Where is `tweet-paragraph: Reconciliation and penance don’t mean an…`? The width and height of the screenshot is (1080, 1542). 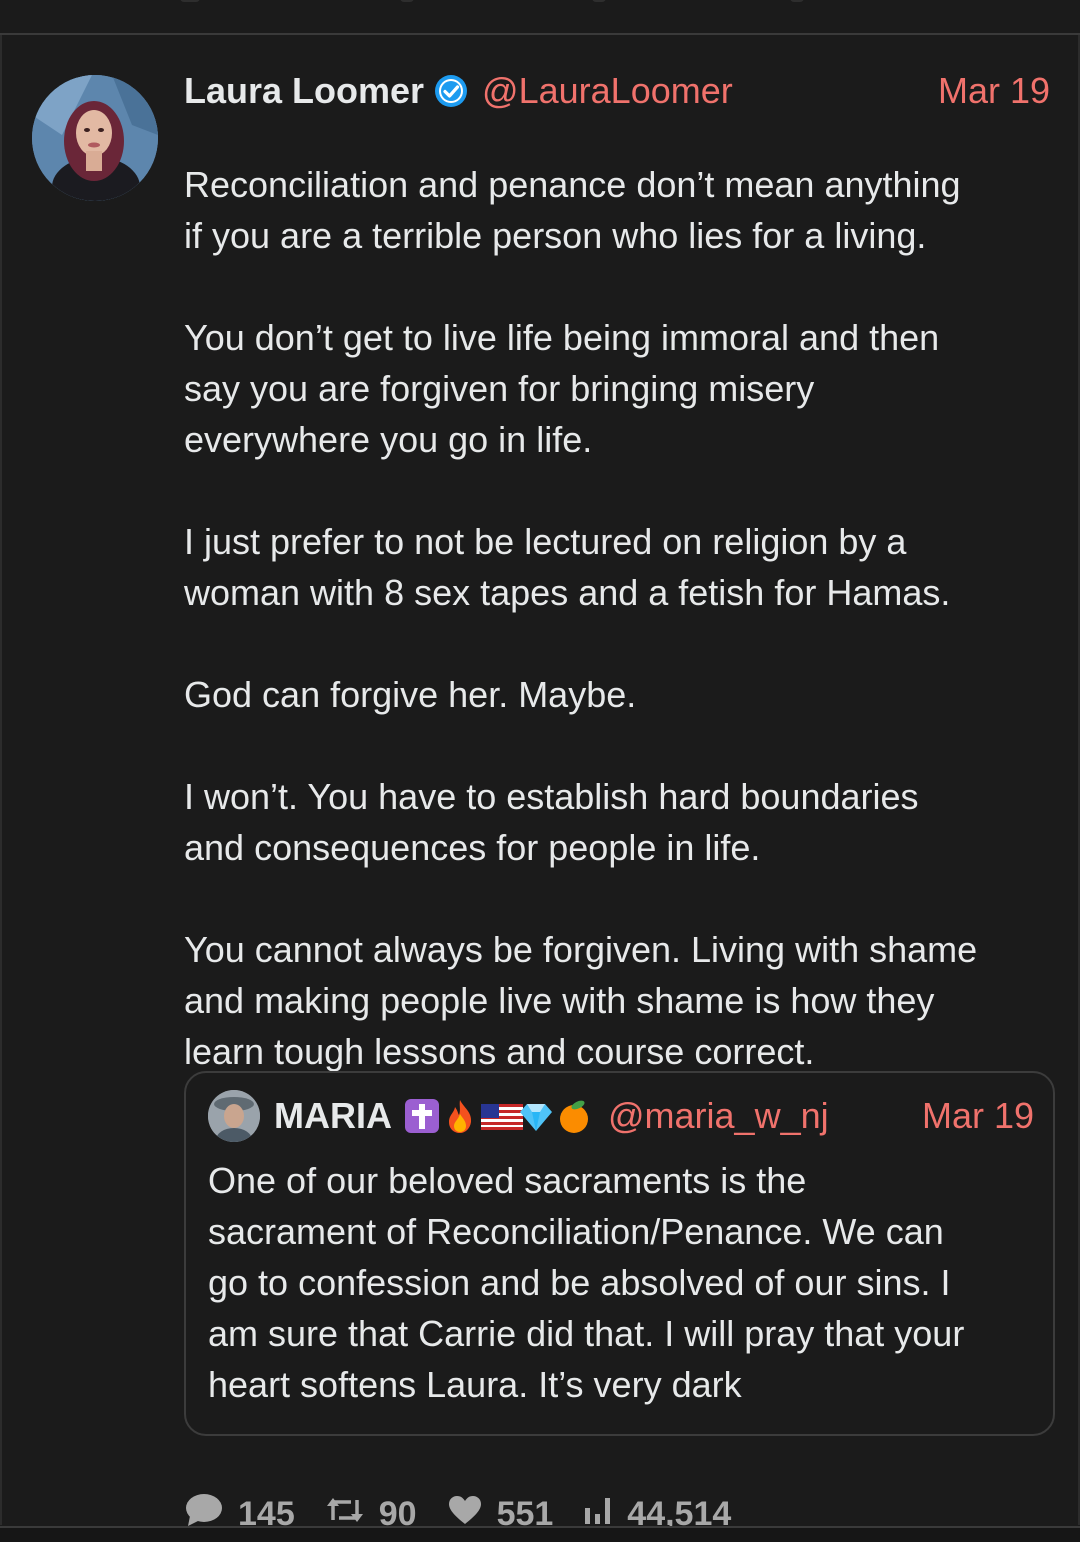 tweet-paragraph: Reconciliation and penance don’t mean an… is located at coordinates (572, 210).